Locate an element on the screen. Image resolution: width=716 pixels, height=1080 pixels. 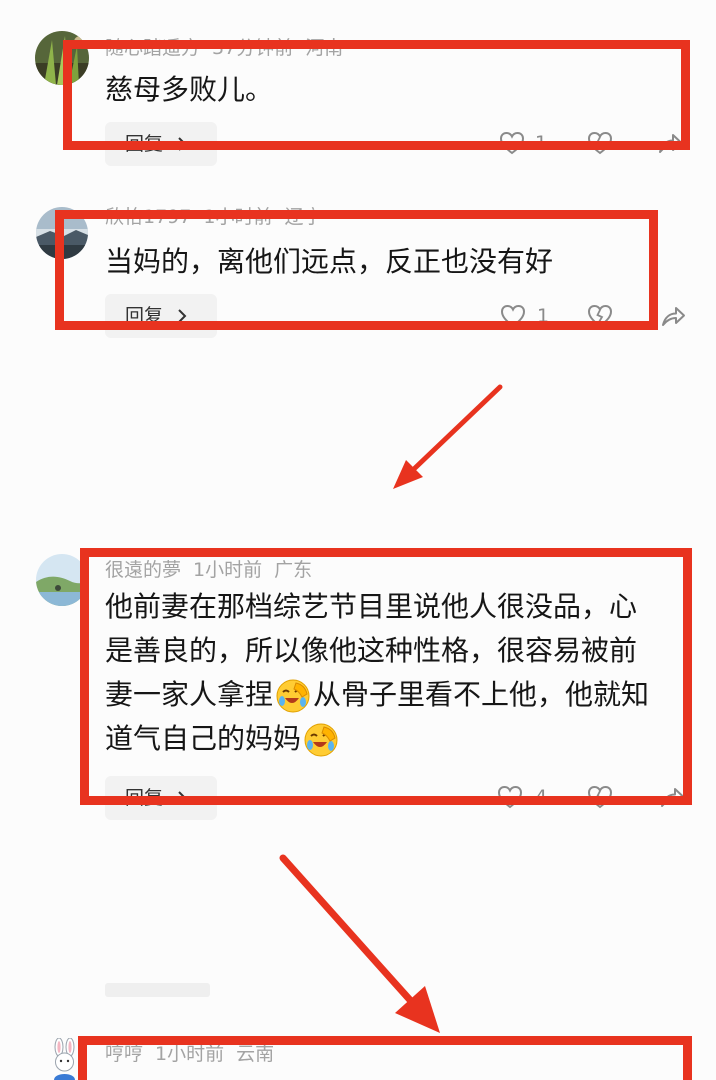
cartoon-bunny-avatar is located at coordinates (65, 1059).